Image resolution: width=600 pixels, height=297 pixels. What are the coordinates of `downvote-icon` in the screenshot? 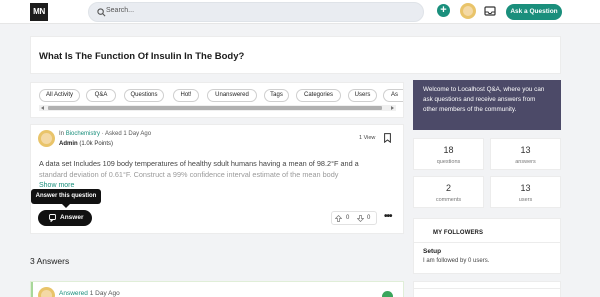 It's located at (360, 218).